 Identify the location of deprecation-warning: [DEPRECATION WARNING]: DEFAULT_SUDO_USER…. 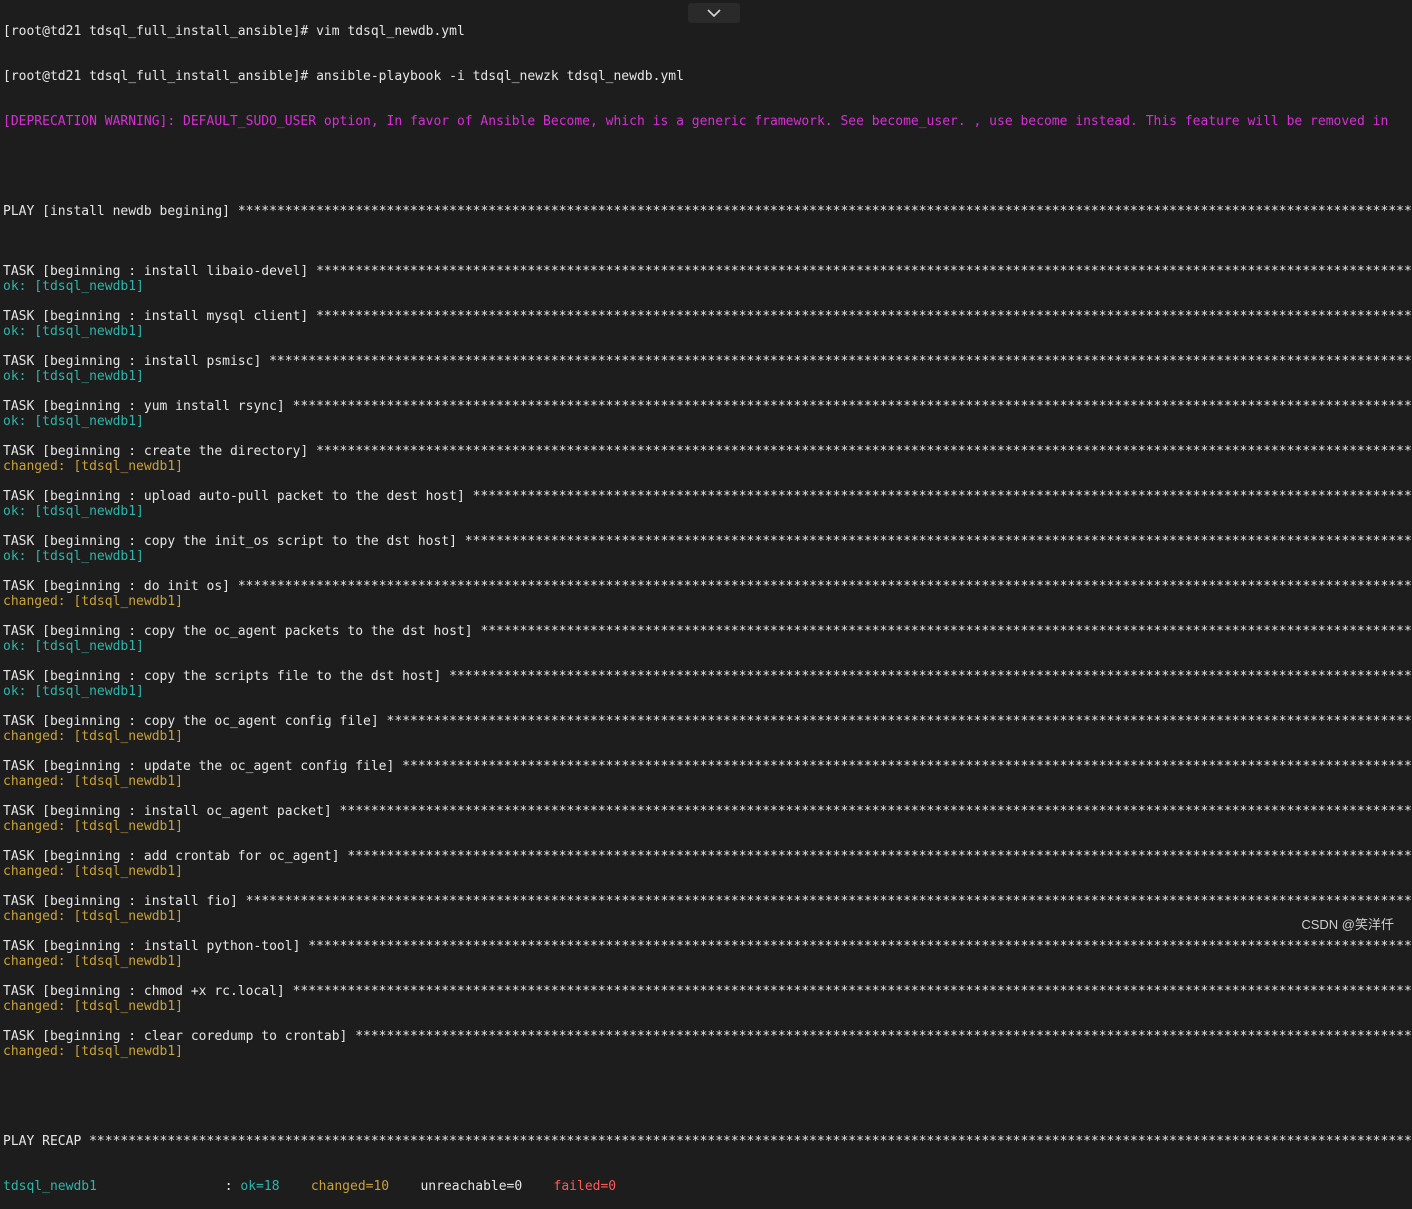
(696, 121).